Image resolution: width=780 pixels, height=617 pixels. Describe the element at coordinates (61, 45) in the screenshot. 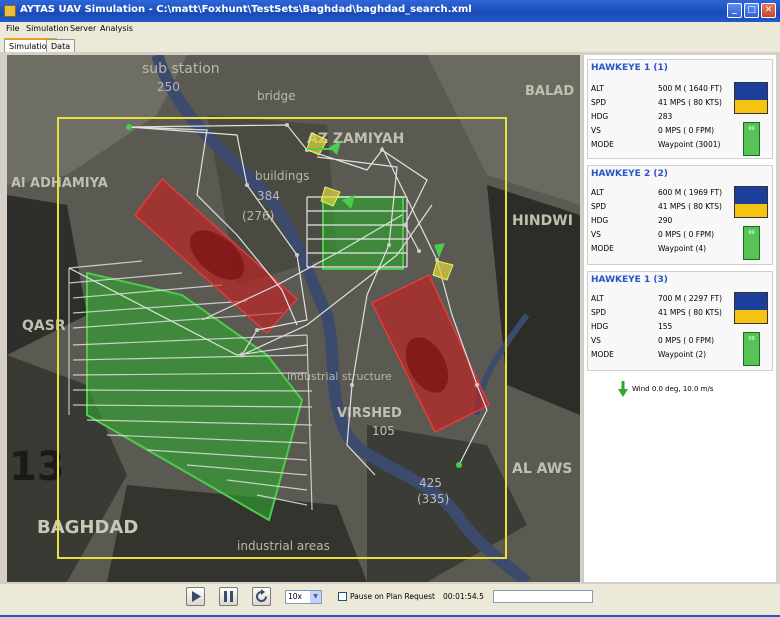

I see `tab-data: Data` at that location.